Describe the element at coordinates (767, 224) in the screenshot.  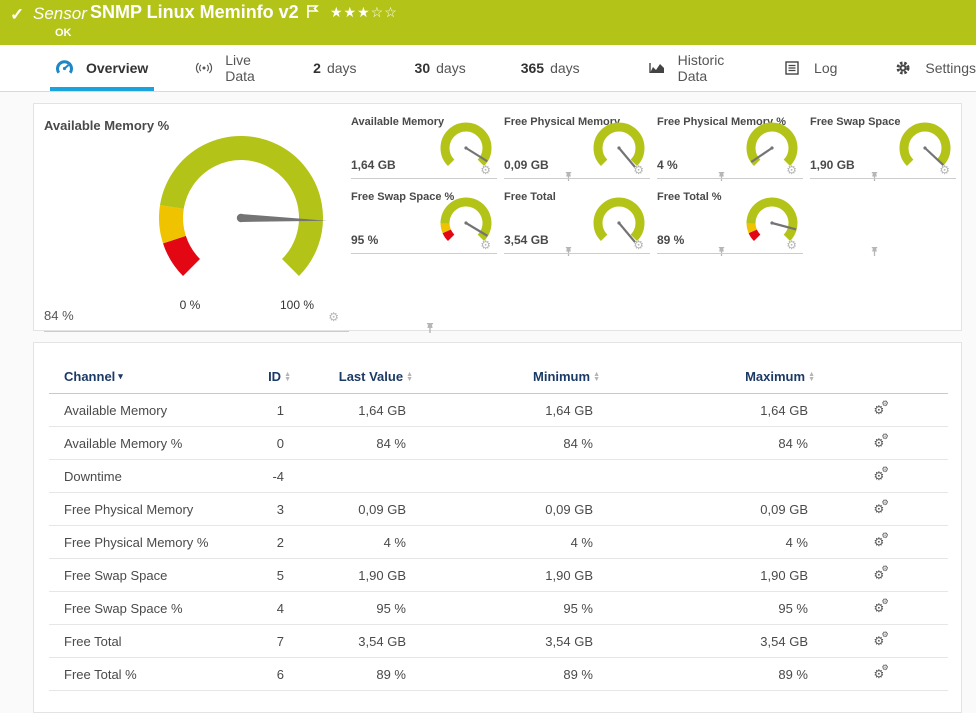
I see `mini-gauge-panel-free-total: Free Total % 89 % ⚙` at that location.